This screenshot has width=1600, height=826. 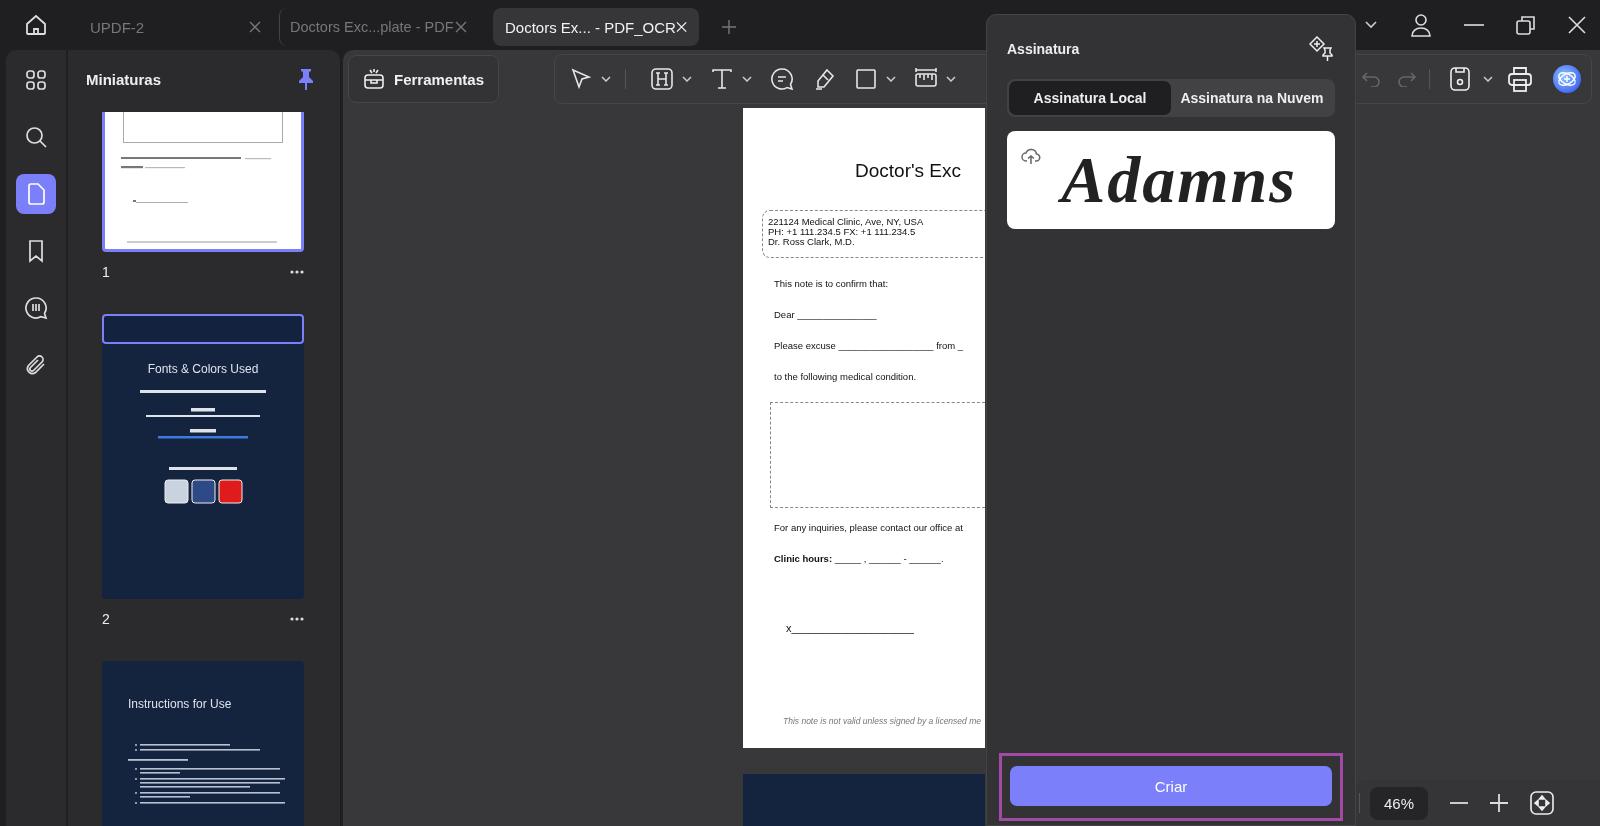 What do you see at coordinates (203, 743) in the screenshot?
I see `page-thumbnail: Instructions for Use` at bounding box center [203, 743].